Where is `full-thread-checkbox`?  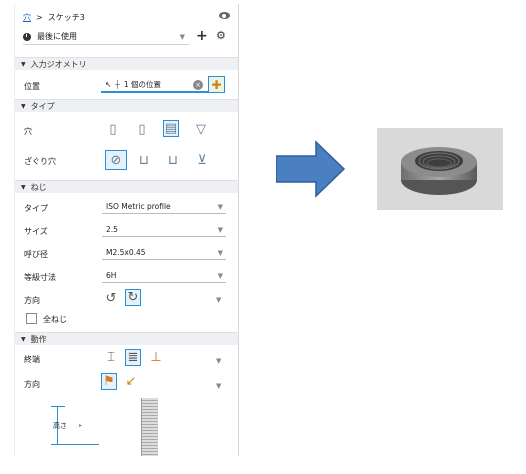
full-thread-checkbox is located at coordinates (31, 318).